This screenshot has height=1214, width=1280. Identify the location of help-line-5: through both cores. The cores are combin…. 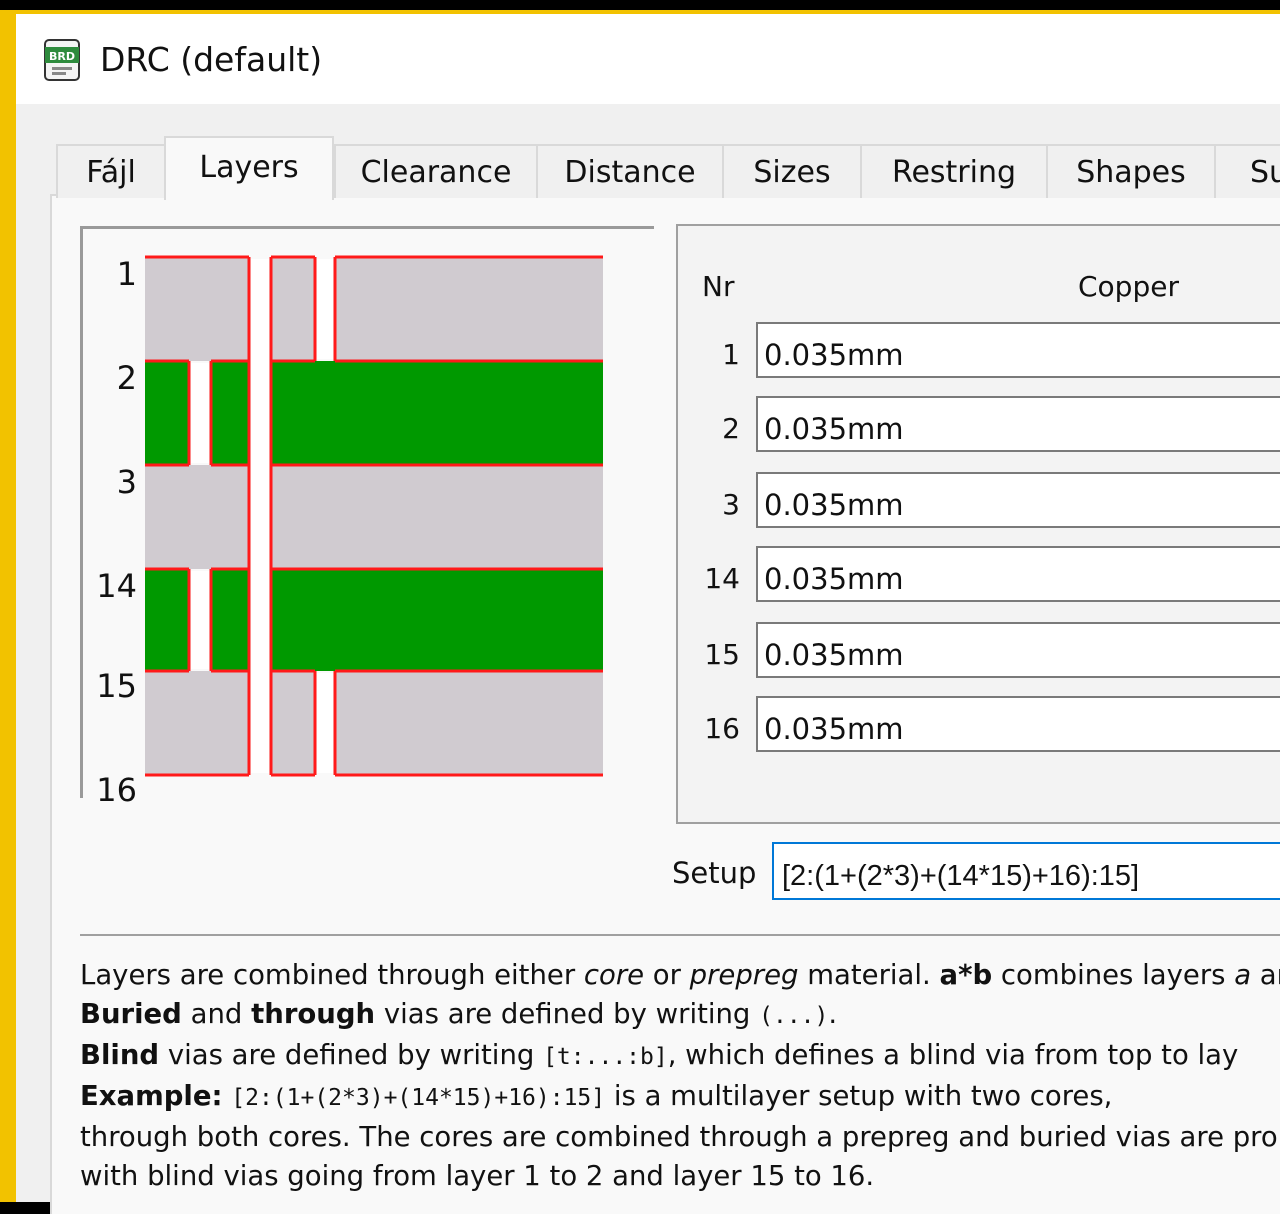
(679, 1137).